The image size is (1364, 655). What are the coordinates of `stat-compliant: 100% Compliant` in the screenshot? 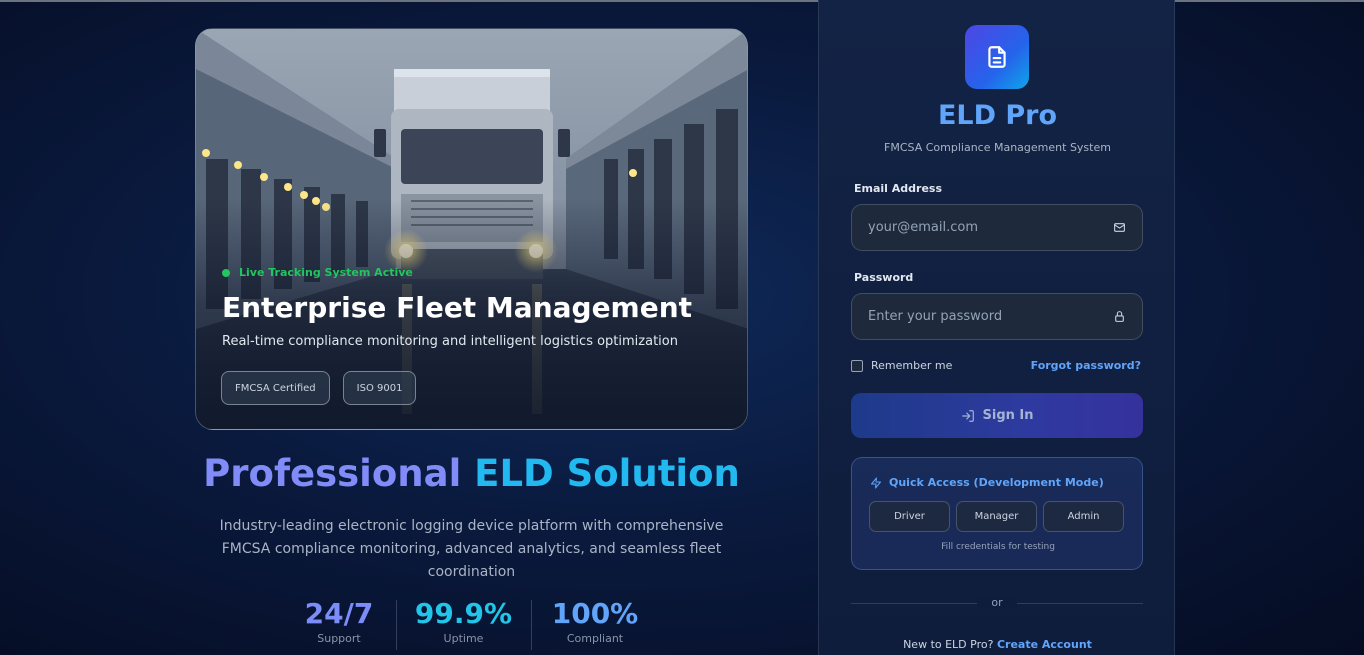 It's located at (595, 623).